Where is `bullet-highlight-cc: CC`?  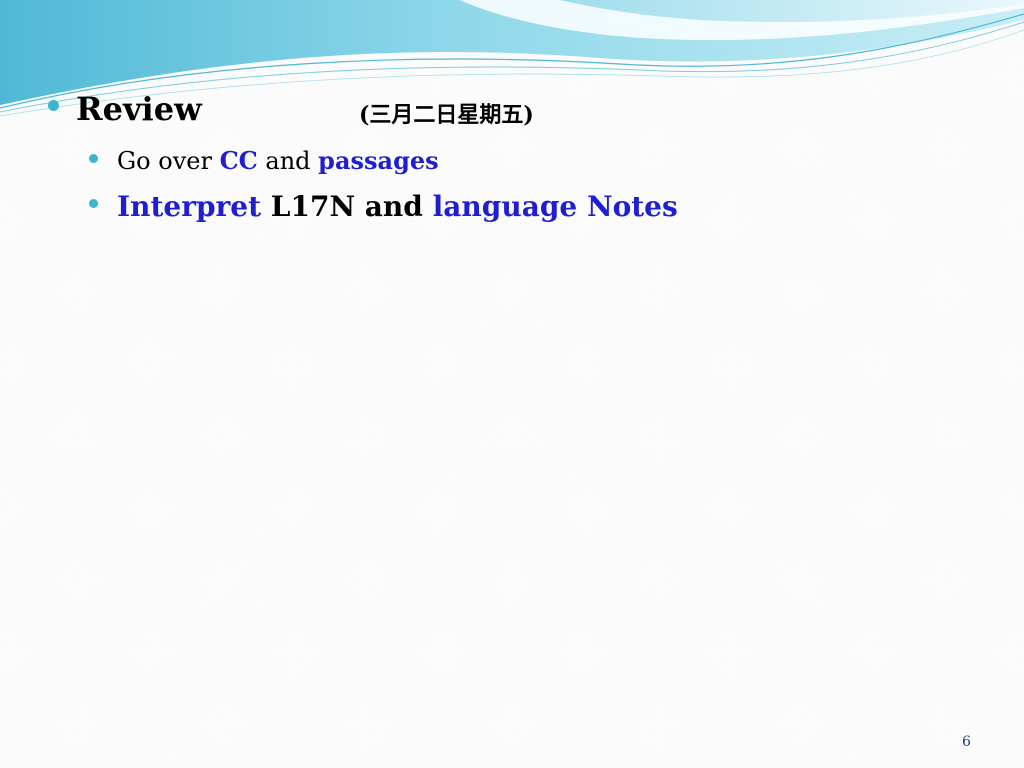
bullet-highlight-cc: CC is located at coordinates (238, 160).